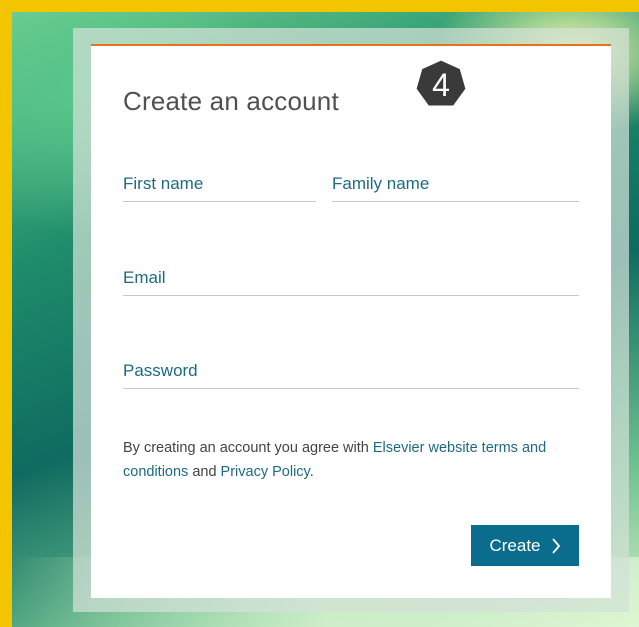 This screenshot has height=627, width=639. What do you see at coordinates (265, 472) in the screenshot?
I see `privacy-link: Privacy Policy` at bounding box center [265, 472].